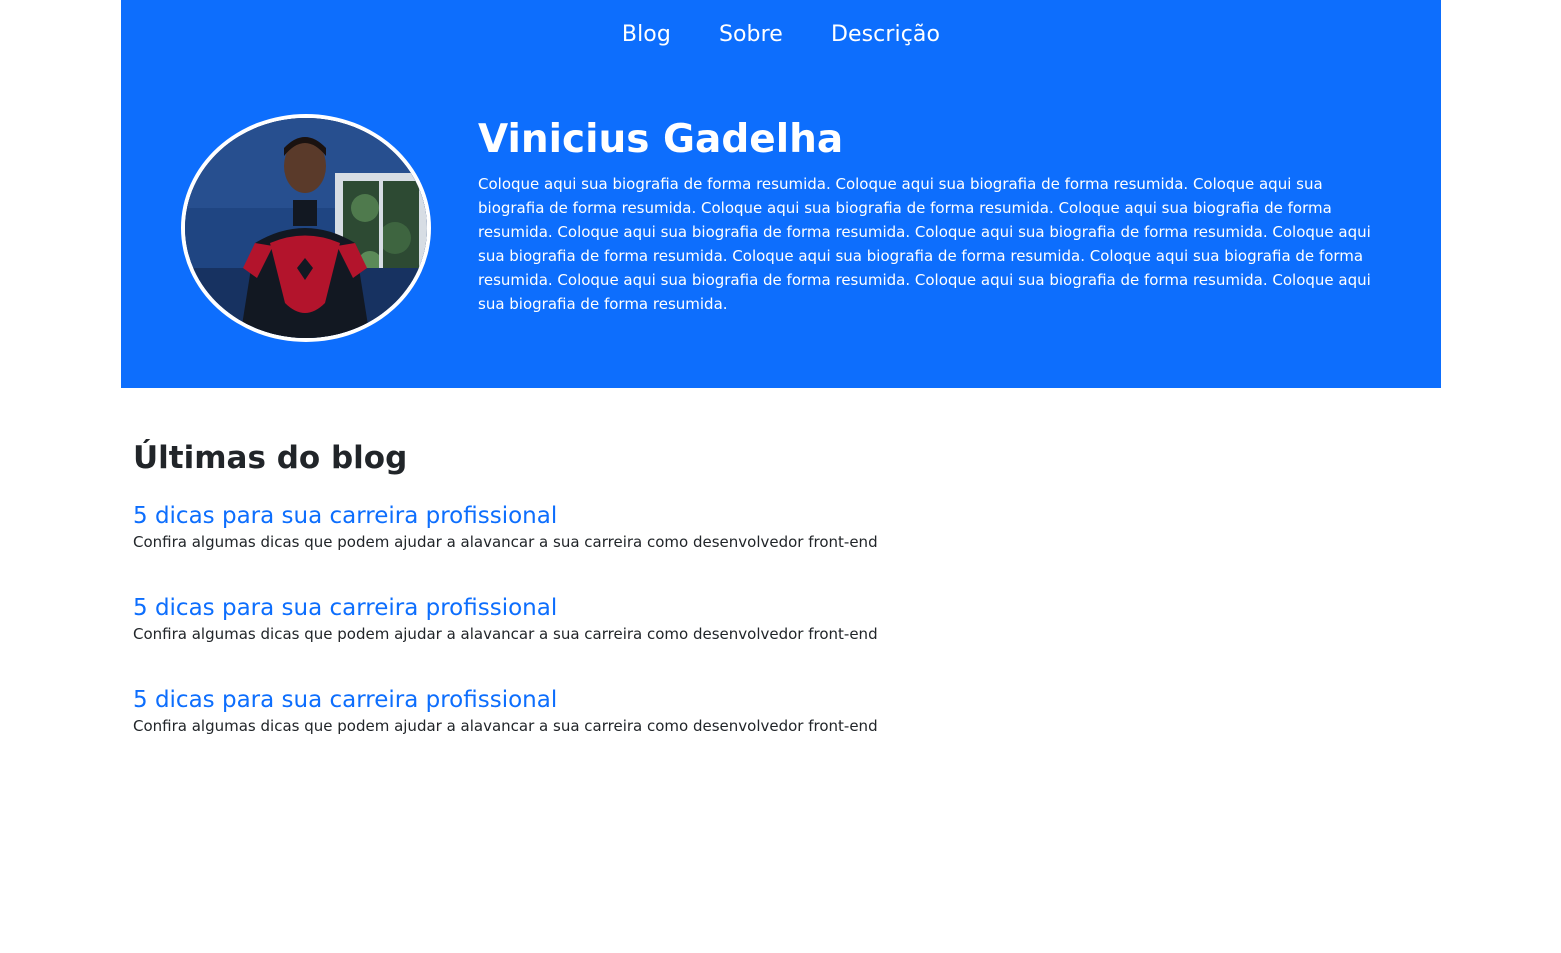  I want to click on avatar-image, so click(306, 228).